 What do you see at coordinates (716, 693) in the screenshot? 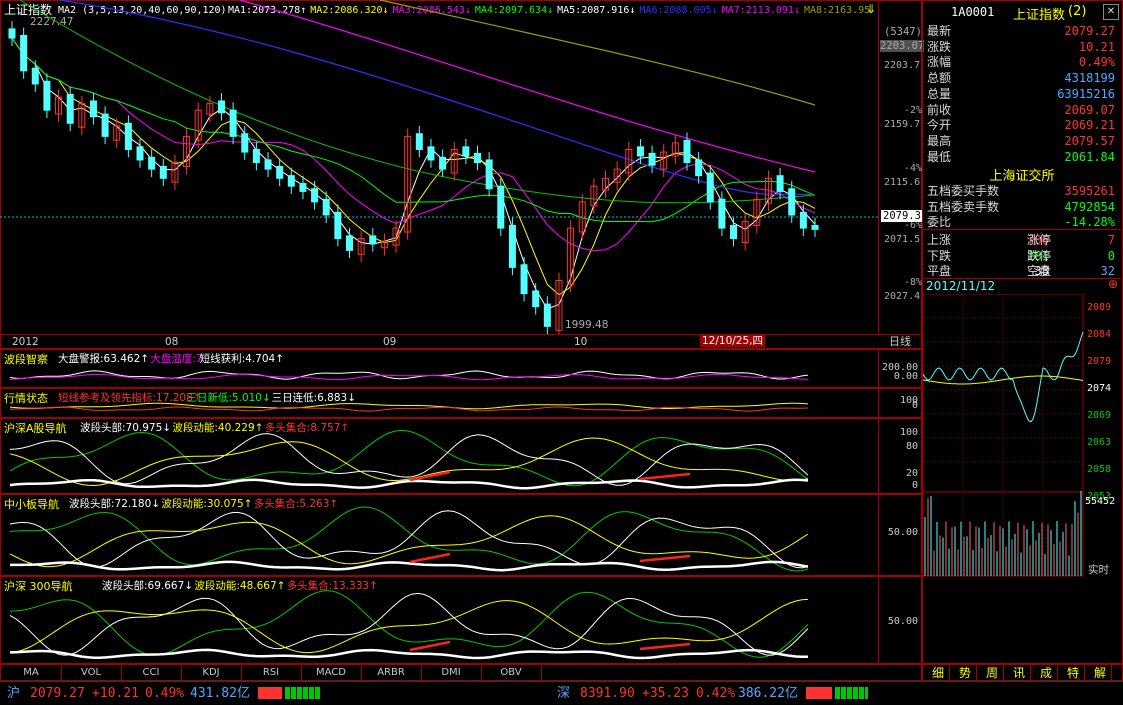
I see `sz-pct: 0.42%` at bounding box center [716, 693].